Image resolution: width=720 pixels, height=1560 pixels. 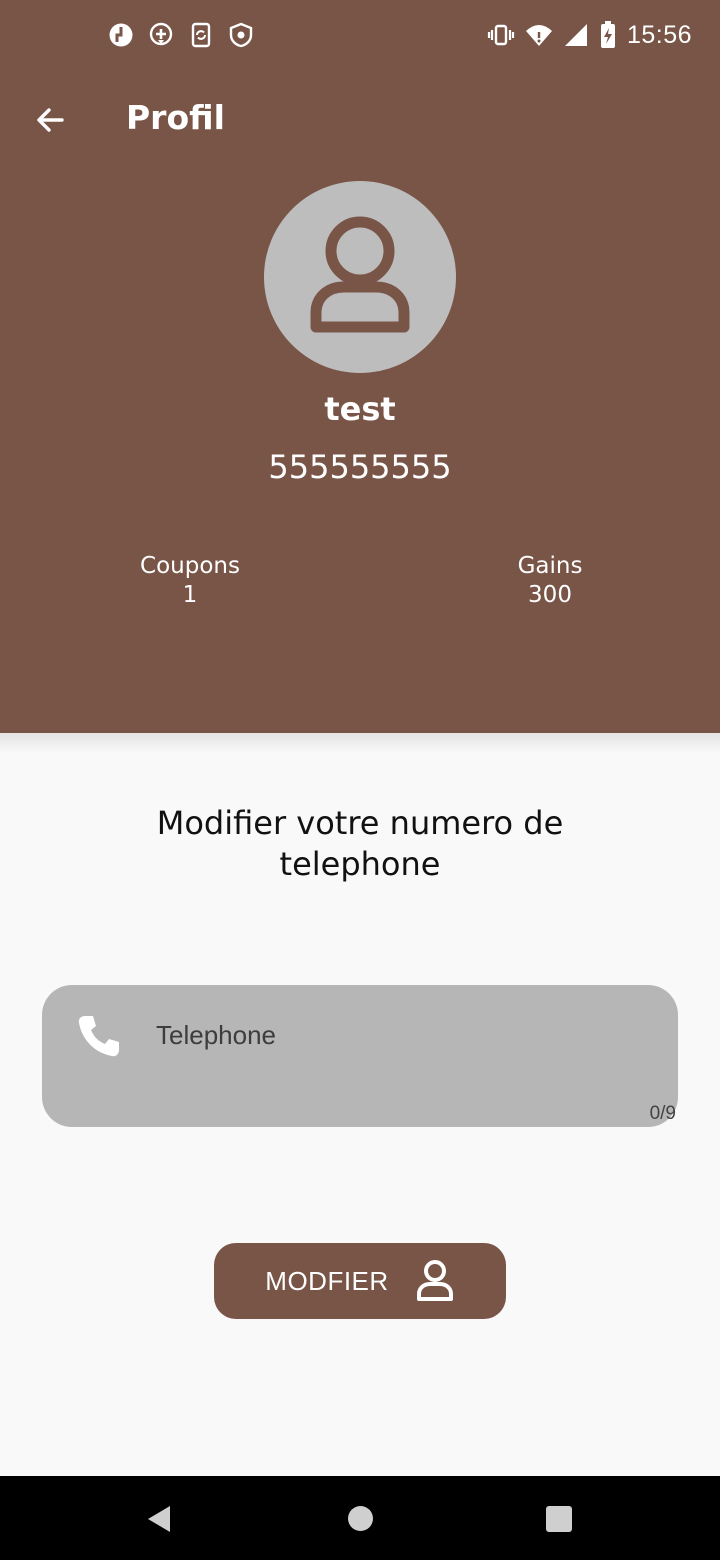 I want to click on phone-field-label: Telephone, so click(x=216, y=1035).